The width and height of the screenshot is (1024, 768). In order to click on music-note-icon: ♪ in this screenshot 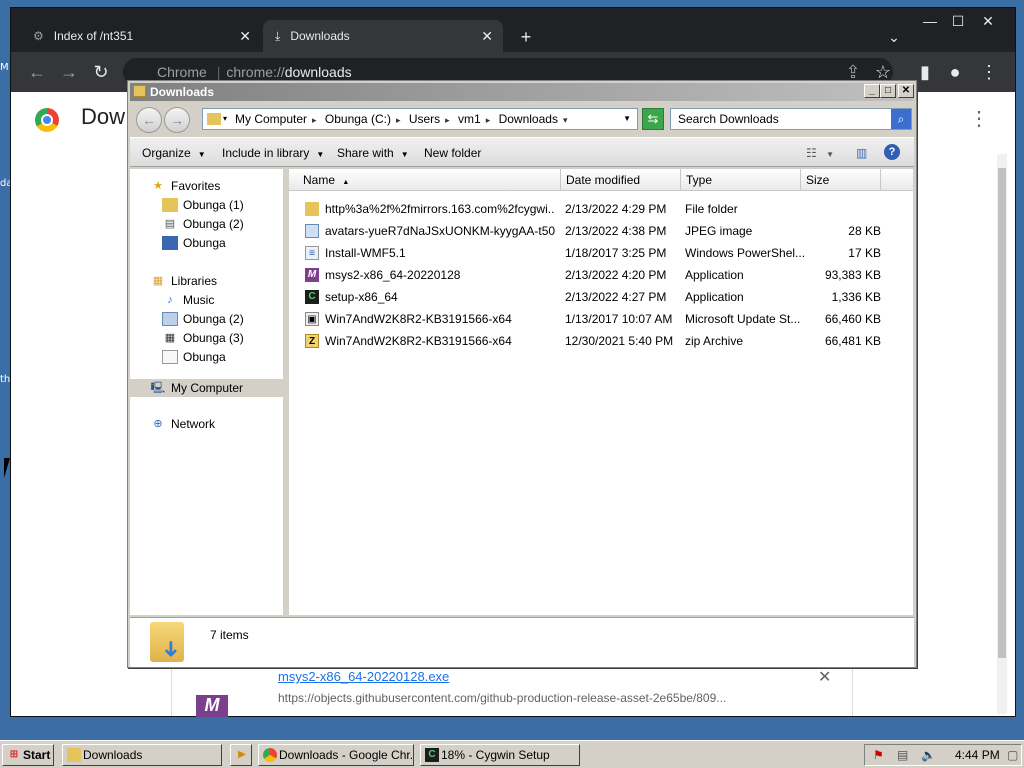, I will do `click(170, 300)`.